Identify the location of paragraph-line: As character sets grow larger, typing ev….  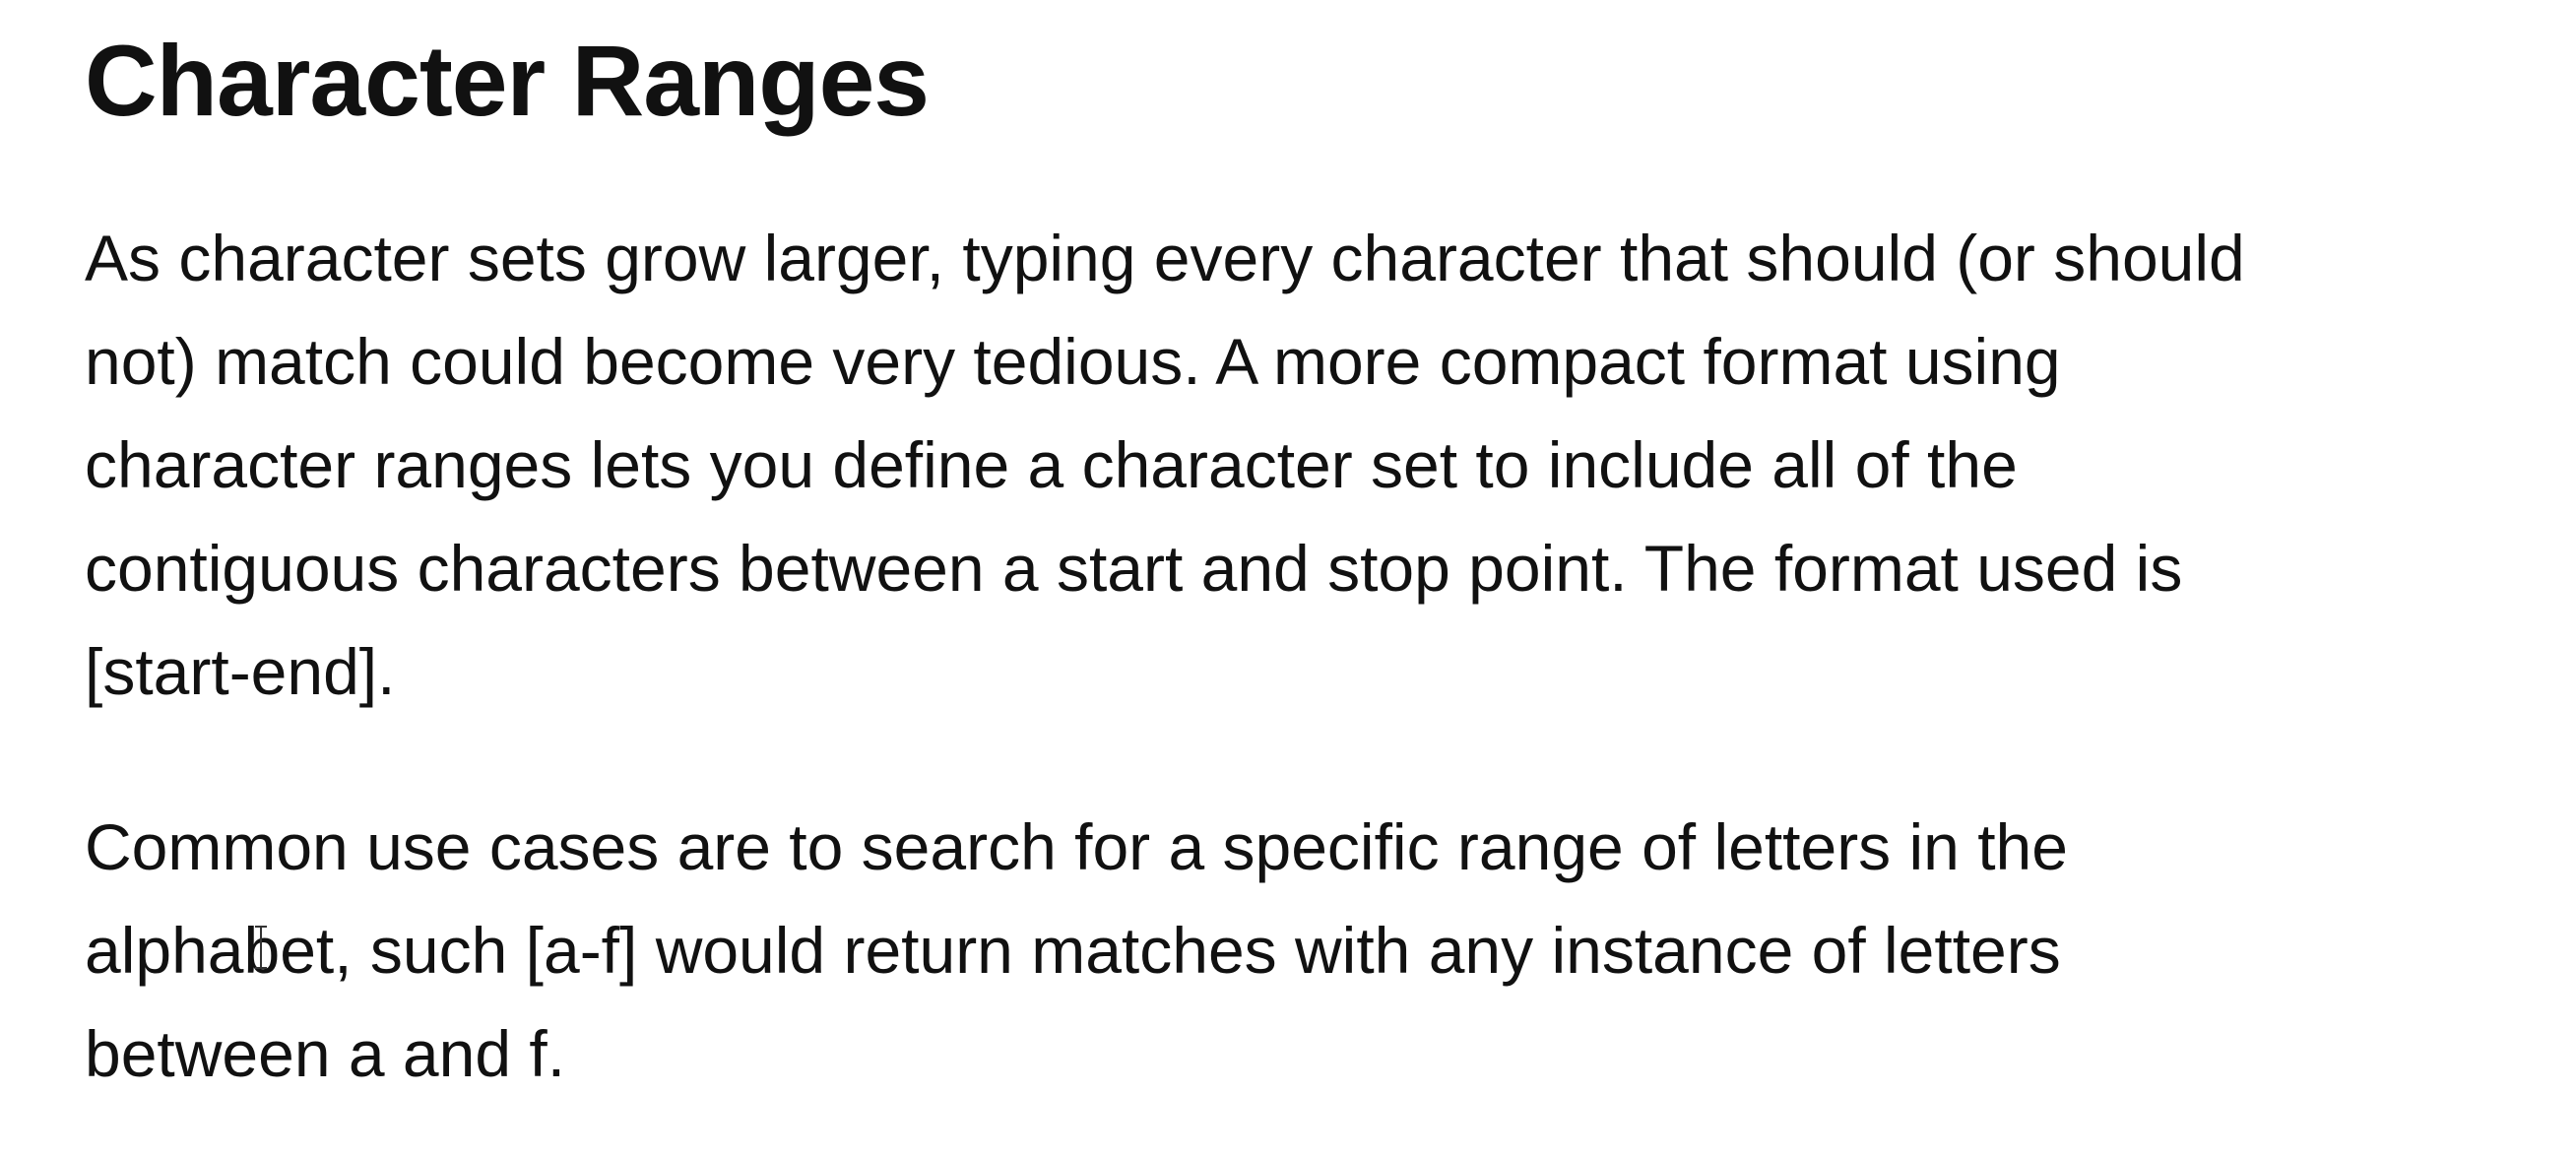
(1165, 258).